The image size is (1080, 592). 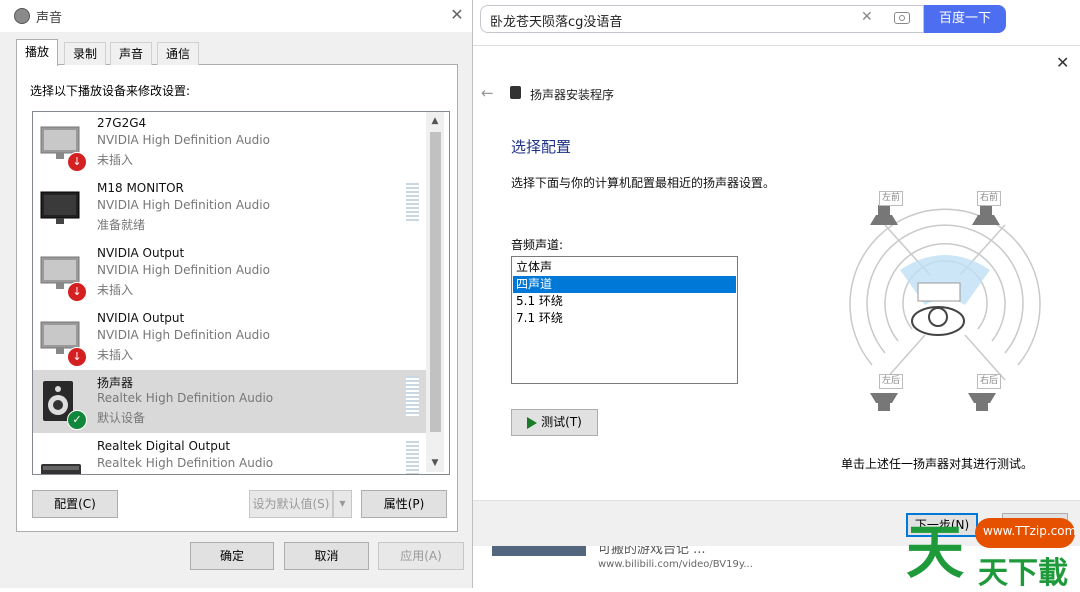 I want to click on speaker-rear-left-icon, so click(x=884, y=402).